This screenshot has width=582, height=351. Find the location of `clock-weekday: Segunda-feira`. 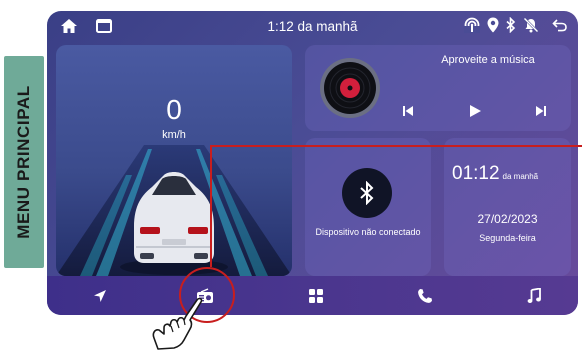

clock-weekday: Segunda-feira is located at coordinates (507, 238).